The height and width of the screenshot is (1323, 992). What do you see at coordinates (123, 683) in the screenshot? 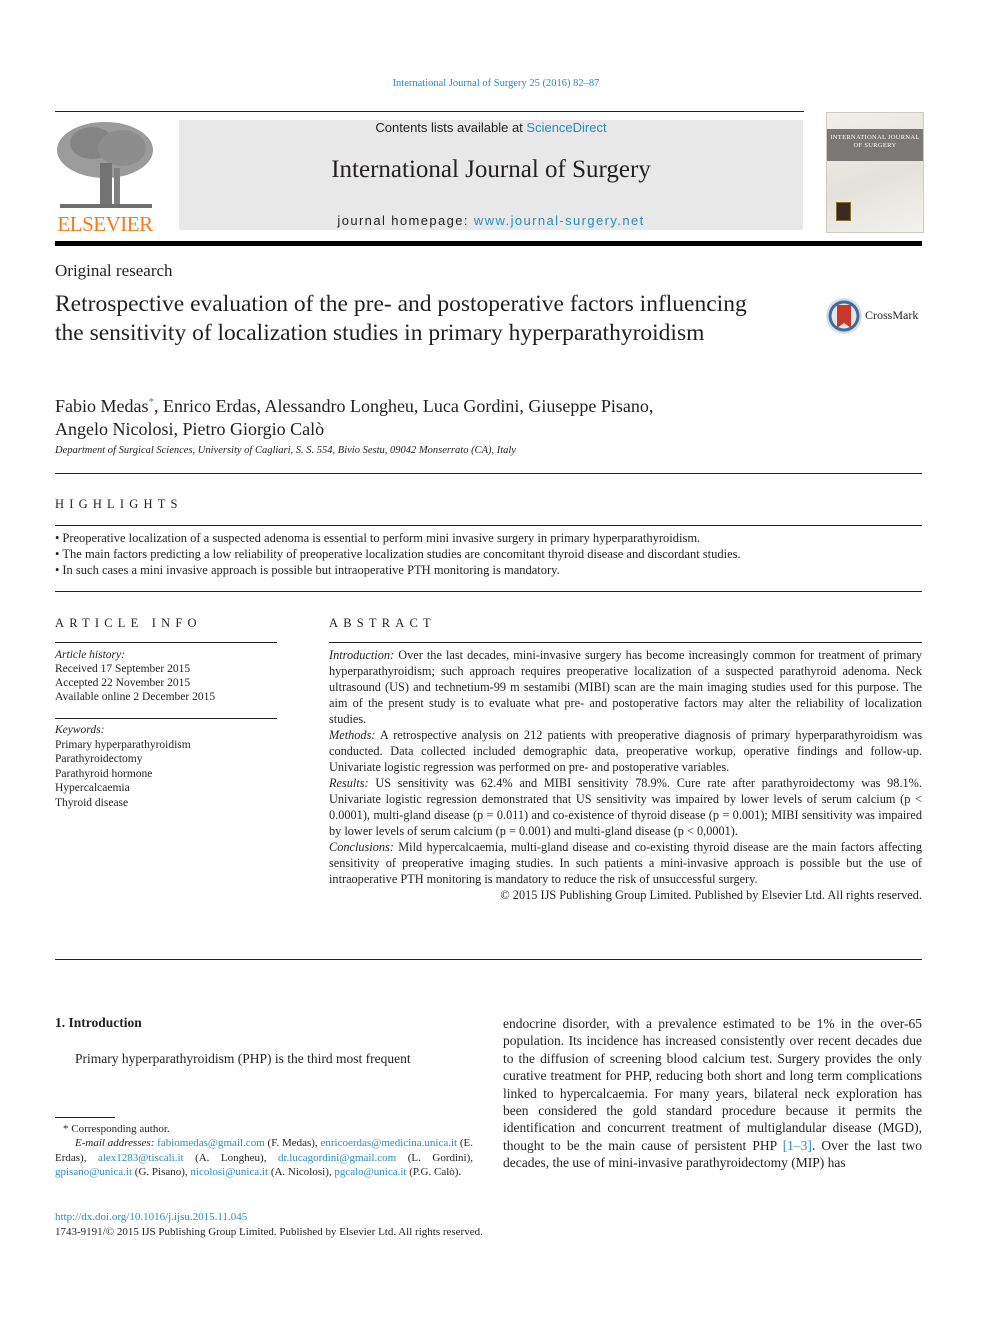
I see `history-accepted: Accepted 22 November 2015` at bounding box center [123, 683].